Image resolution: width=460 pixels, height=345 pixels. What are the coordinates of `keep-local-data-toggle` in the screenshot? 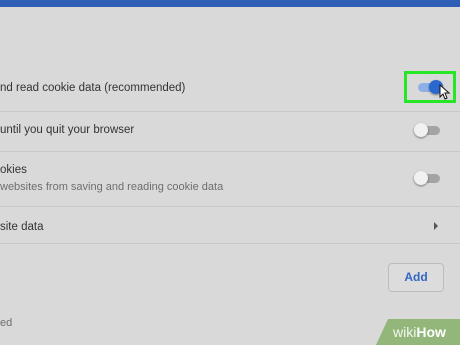 It's located at (428, 130).